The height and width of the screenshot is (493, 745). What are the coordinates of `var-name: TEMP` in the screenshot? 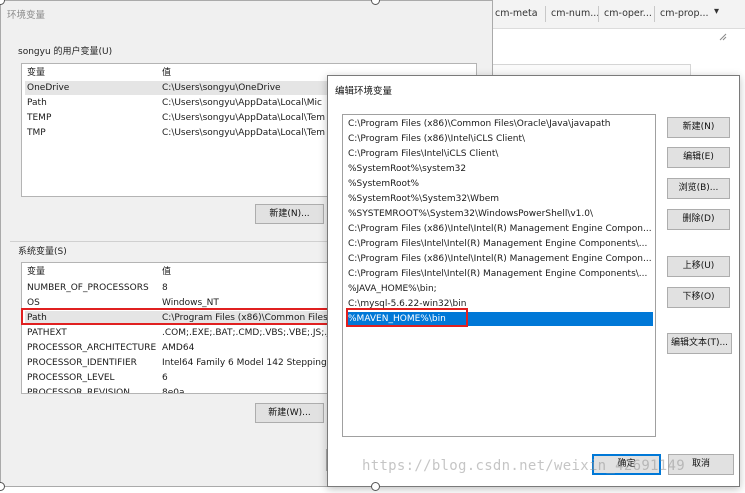 It's located at (39, 118).